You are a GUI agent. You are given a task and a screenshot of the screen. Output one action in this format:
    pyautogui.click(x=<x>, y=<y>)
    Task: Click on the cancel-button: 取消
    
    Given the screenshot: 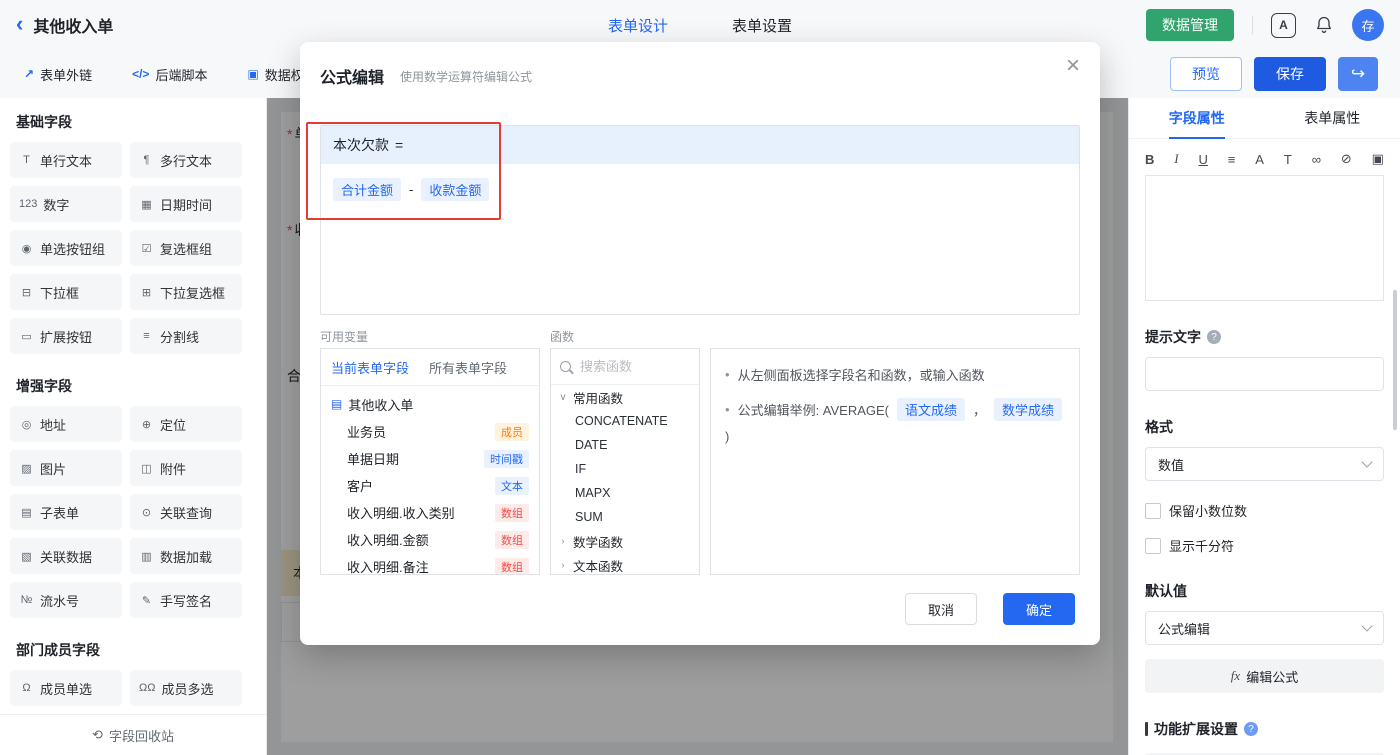 What is the action you would take?
    pyautogui.click(x=941, y=609)
    